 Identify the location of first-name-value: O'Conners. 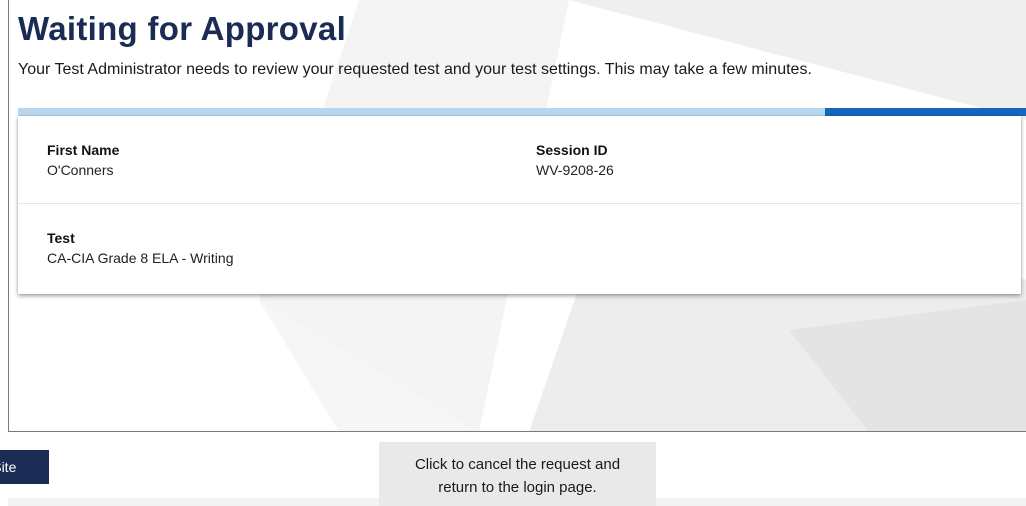
(80, 170).